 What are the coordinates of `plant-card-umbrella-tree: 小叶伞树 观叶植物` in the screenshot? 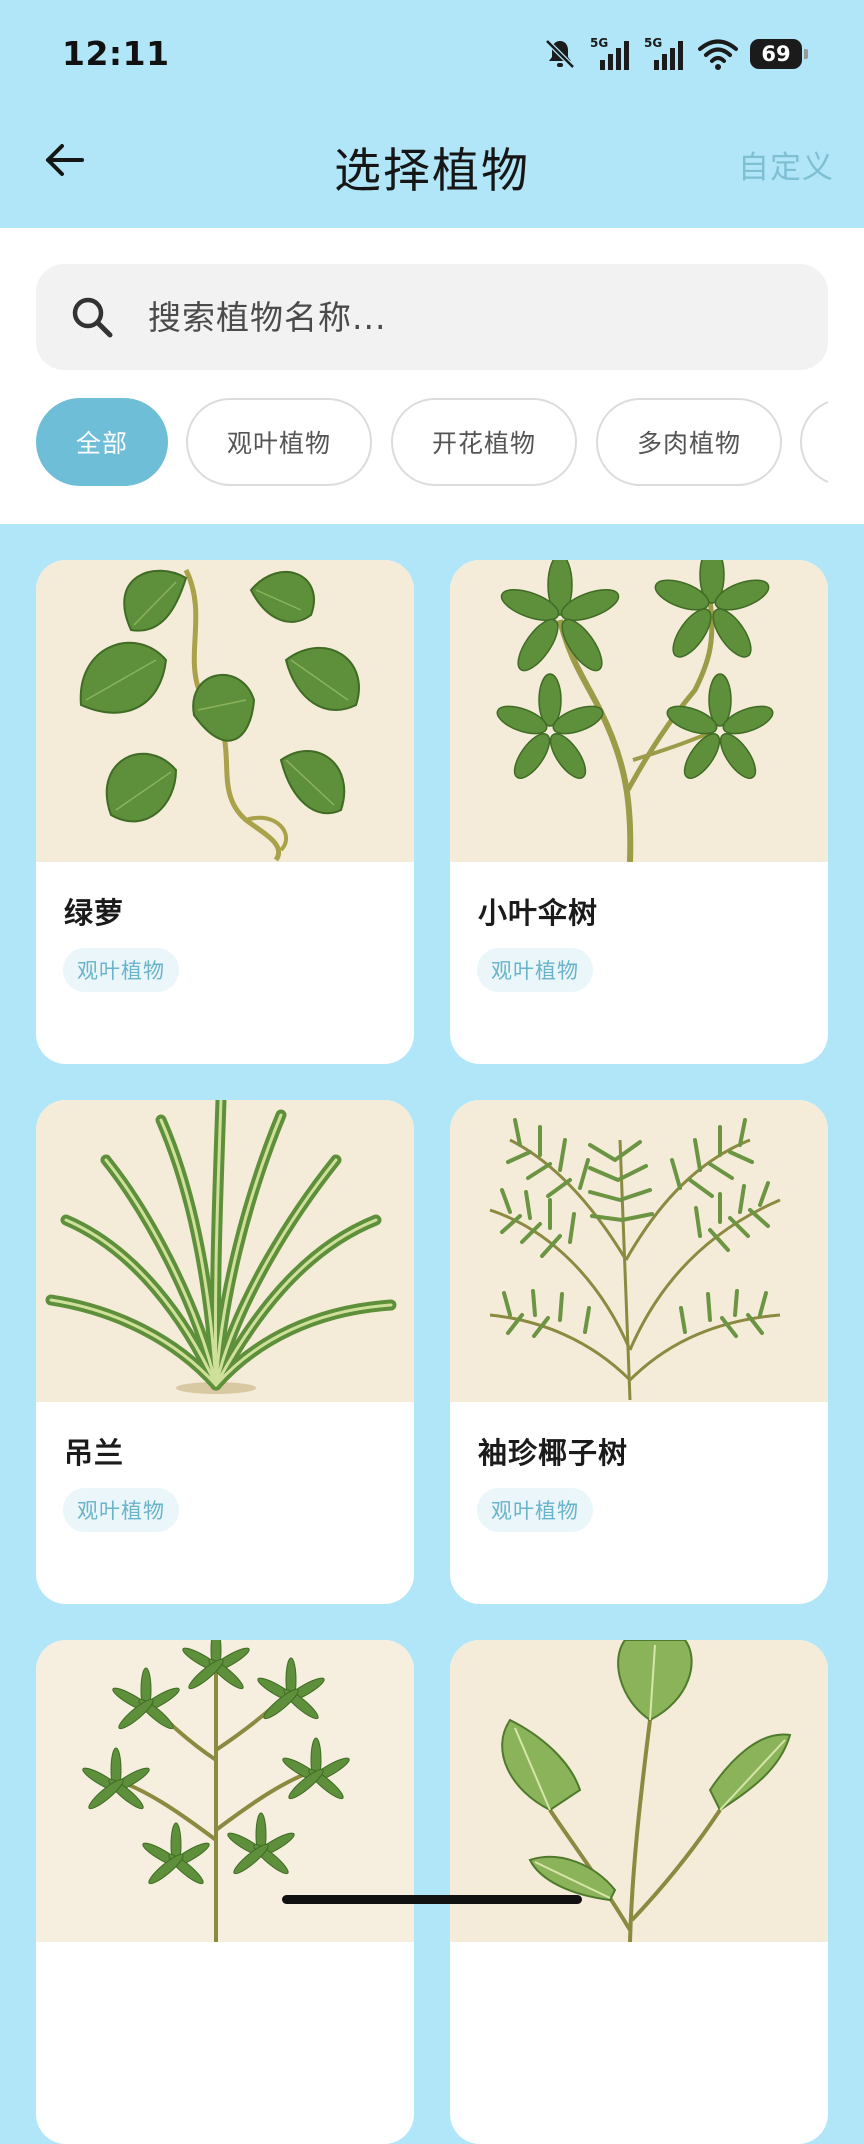 It's located at (639, 812).